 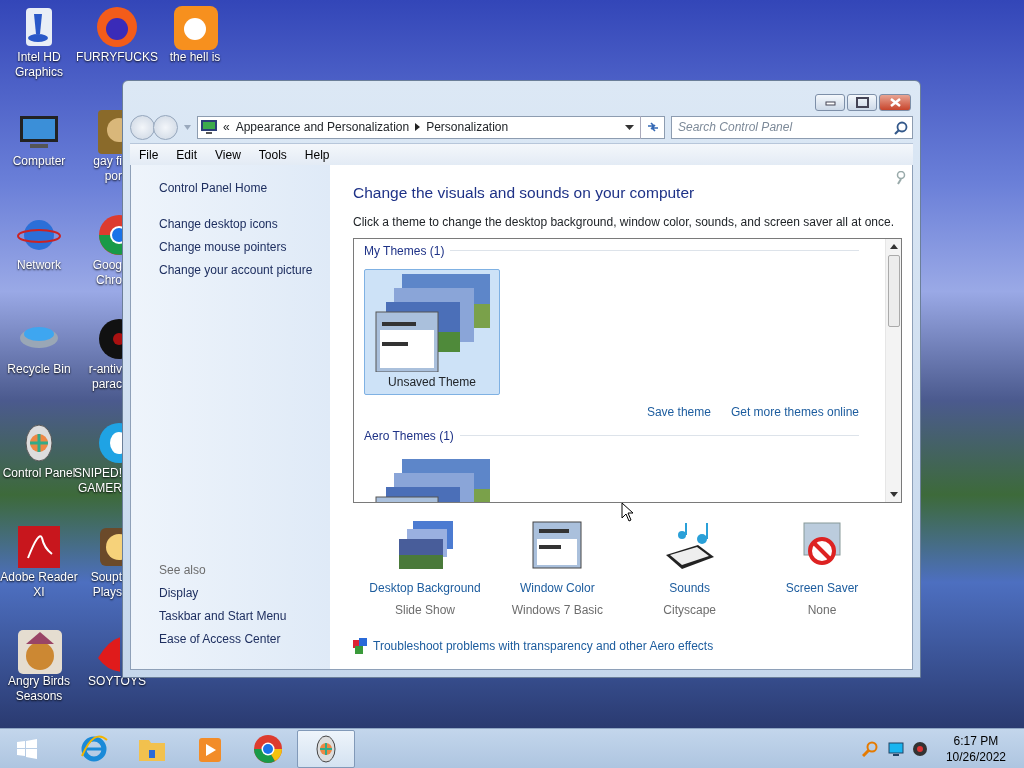 What do you see at coordinates (689, 587) in the screenshot?
I see `setting-link: Sounds` at bounding box center [689, 587].